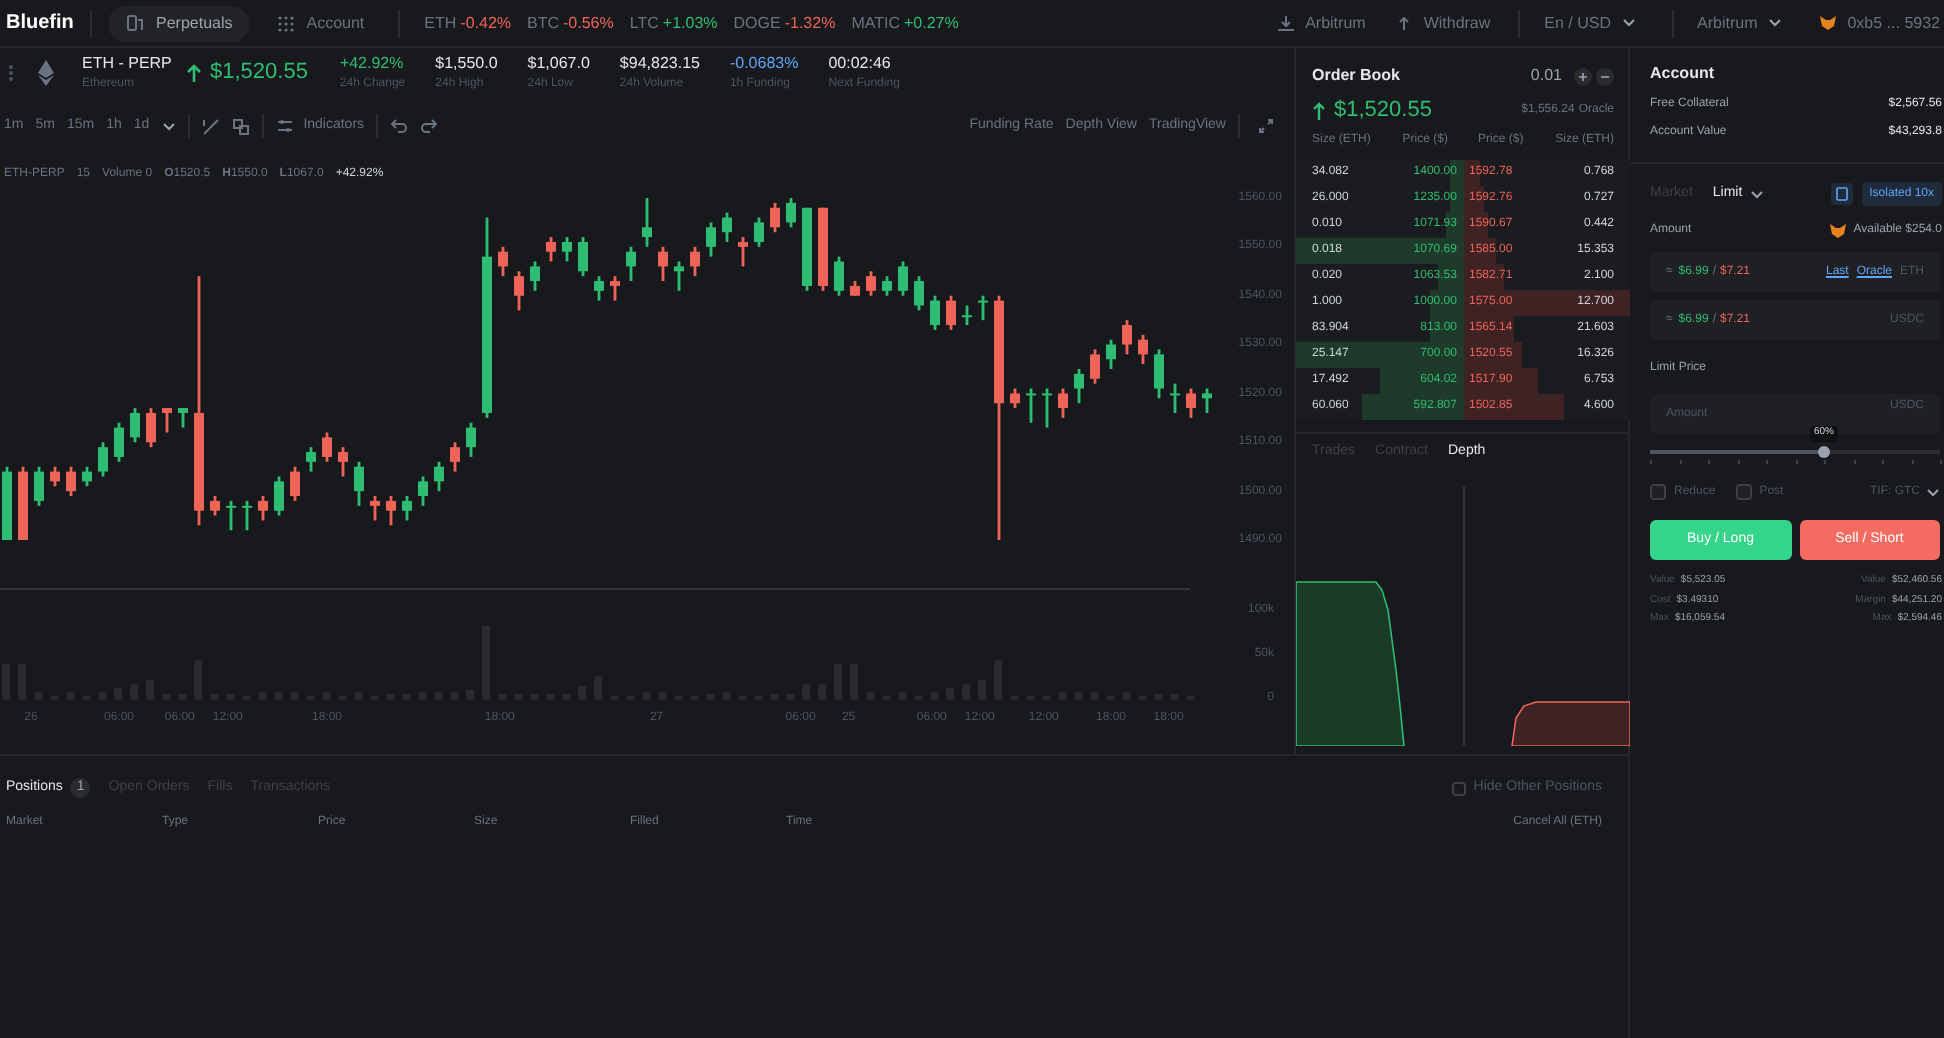 This screenshot has height=1038, width=1944. Describe the element at coordinates (128, 63) in the screenshot. I see `market-symbol: ETH - PERP` at that location.